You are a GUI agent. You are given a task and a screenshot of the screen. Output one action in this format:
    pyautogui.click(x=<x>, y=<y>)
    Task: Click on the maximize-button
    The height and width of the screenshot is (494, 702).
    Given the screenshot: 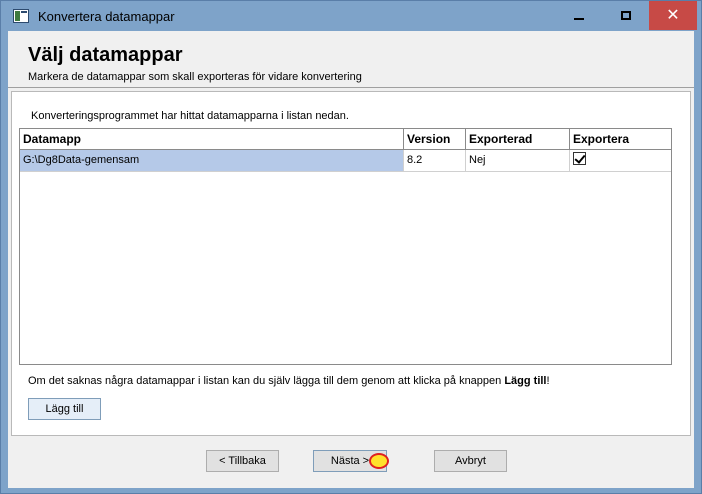 What is the action you would take?
    pyautogui.click(x=625, y=15)
    